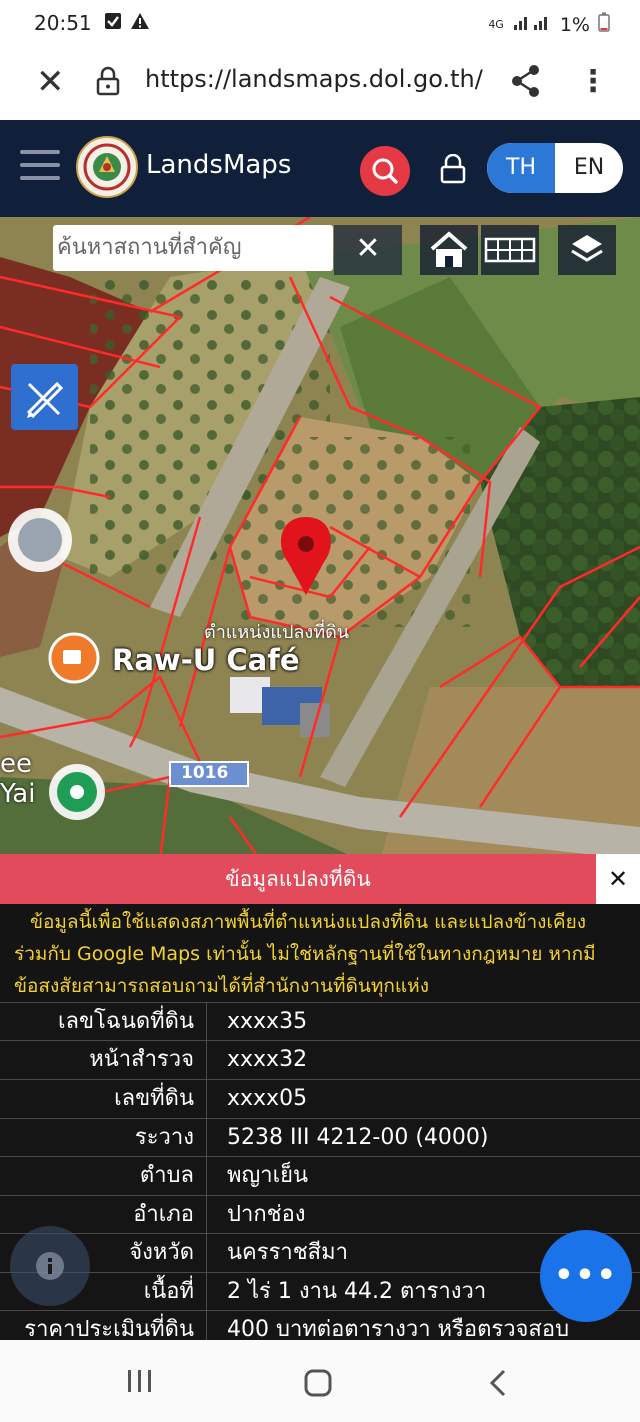 This screenshot has height=1422, width=640. Describe the element at coordinates (589, 168) in the screenshot. I see `lang-en-button: EN` at that location.